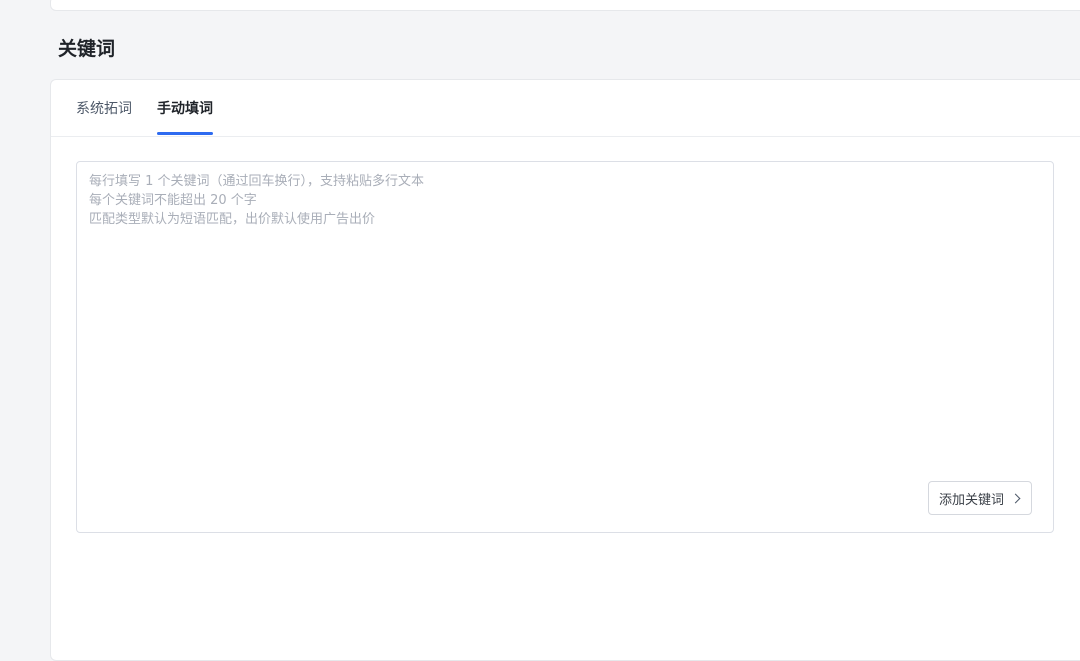 Image resolution: width=1080 pixels, height=661 pixels. What do you see at coordinates (565, 108) in the screenshot?
I see `tab-bar: 系统拓词 手动填词` at bounding box center [565, 108].